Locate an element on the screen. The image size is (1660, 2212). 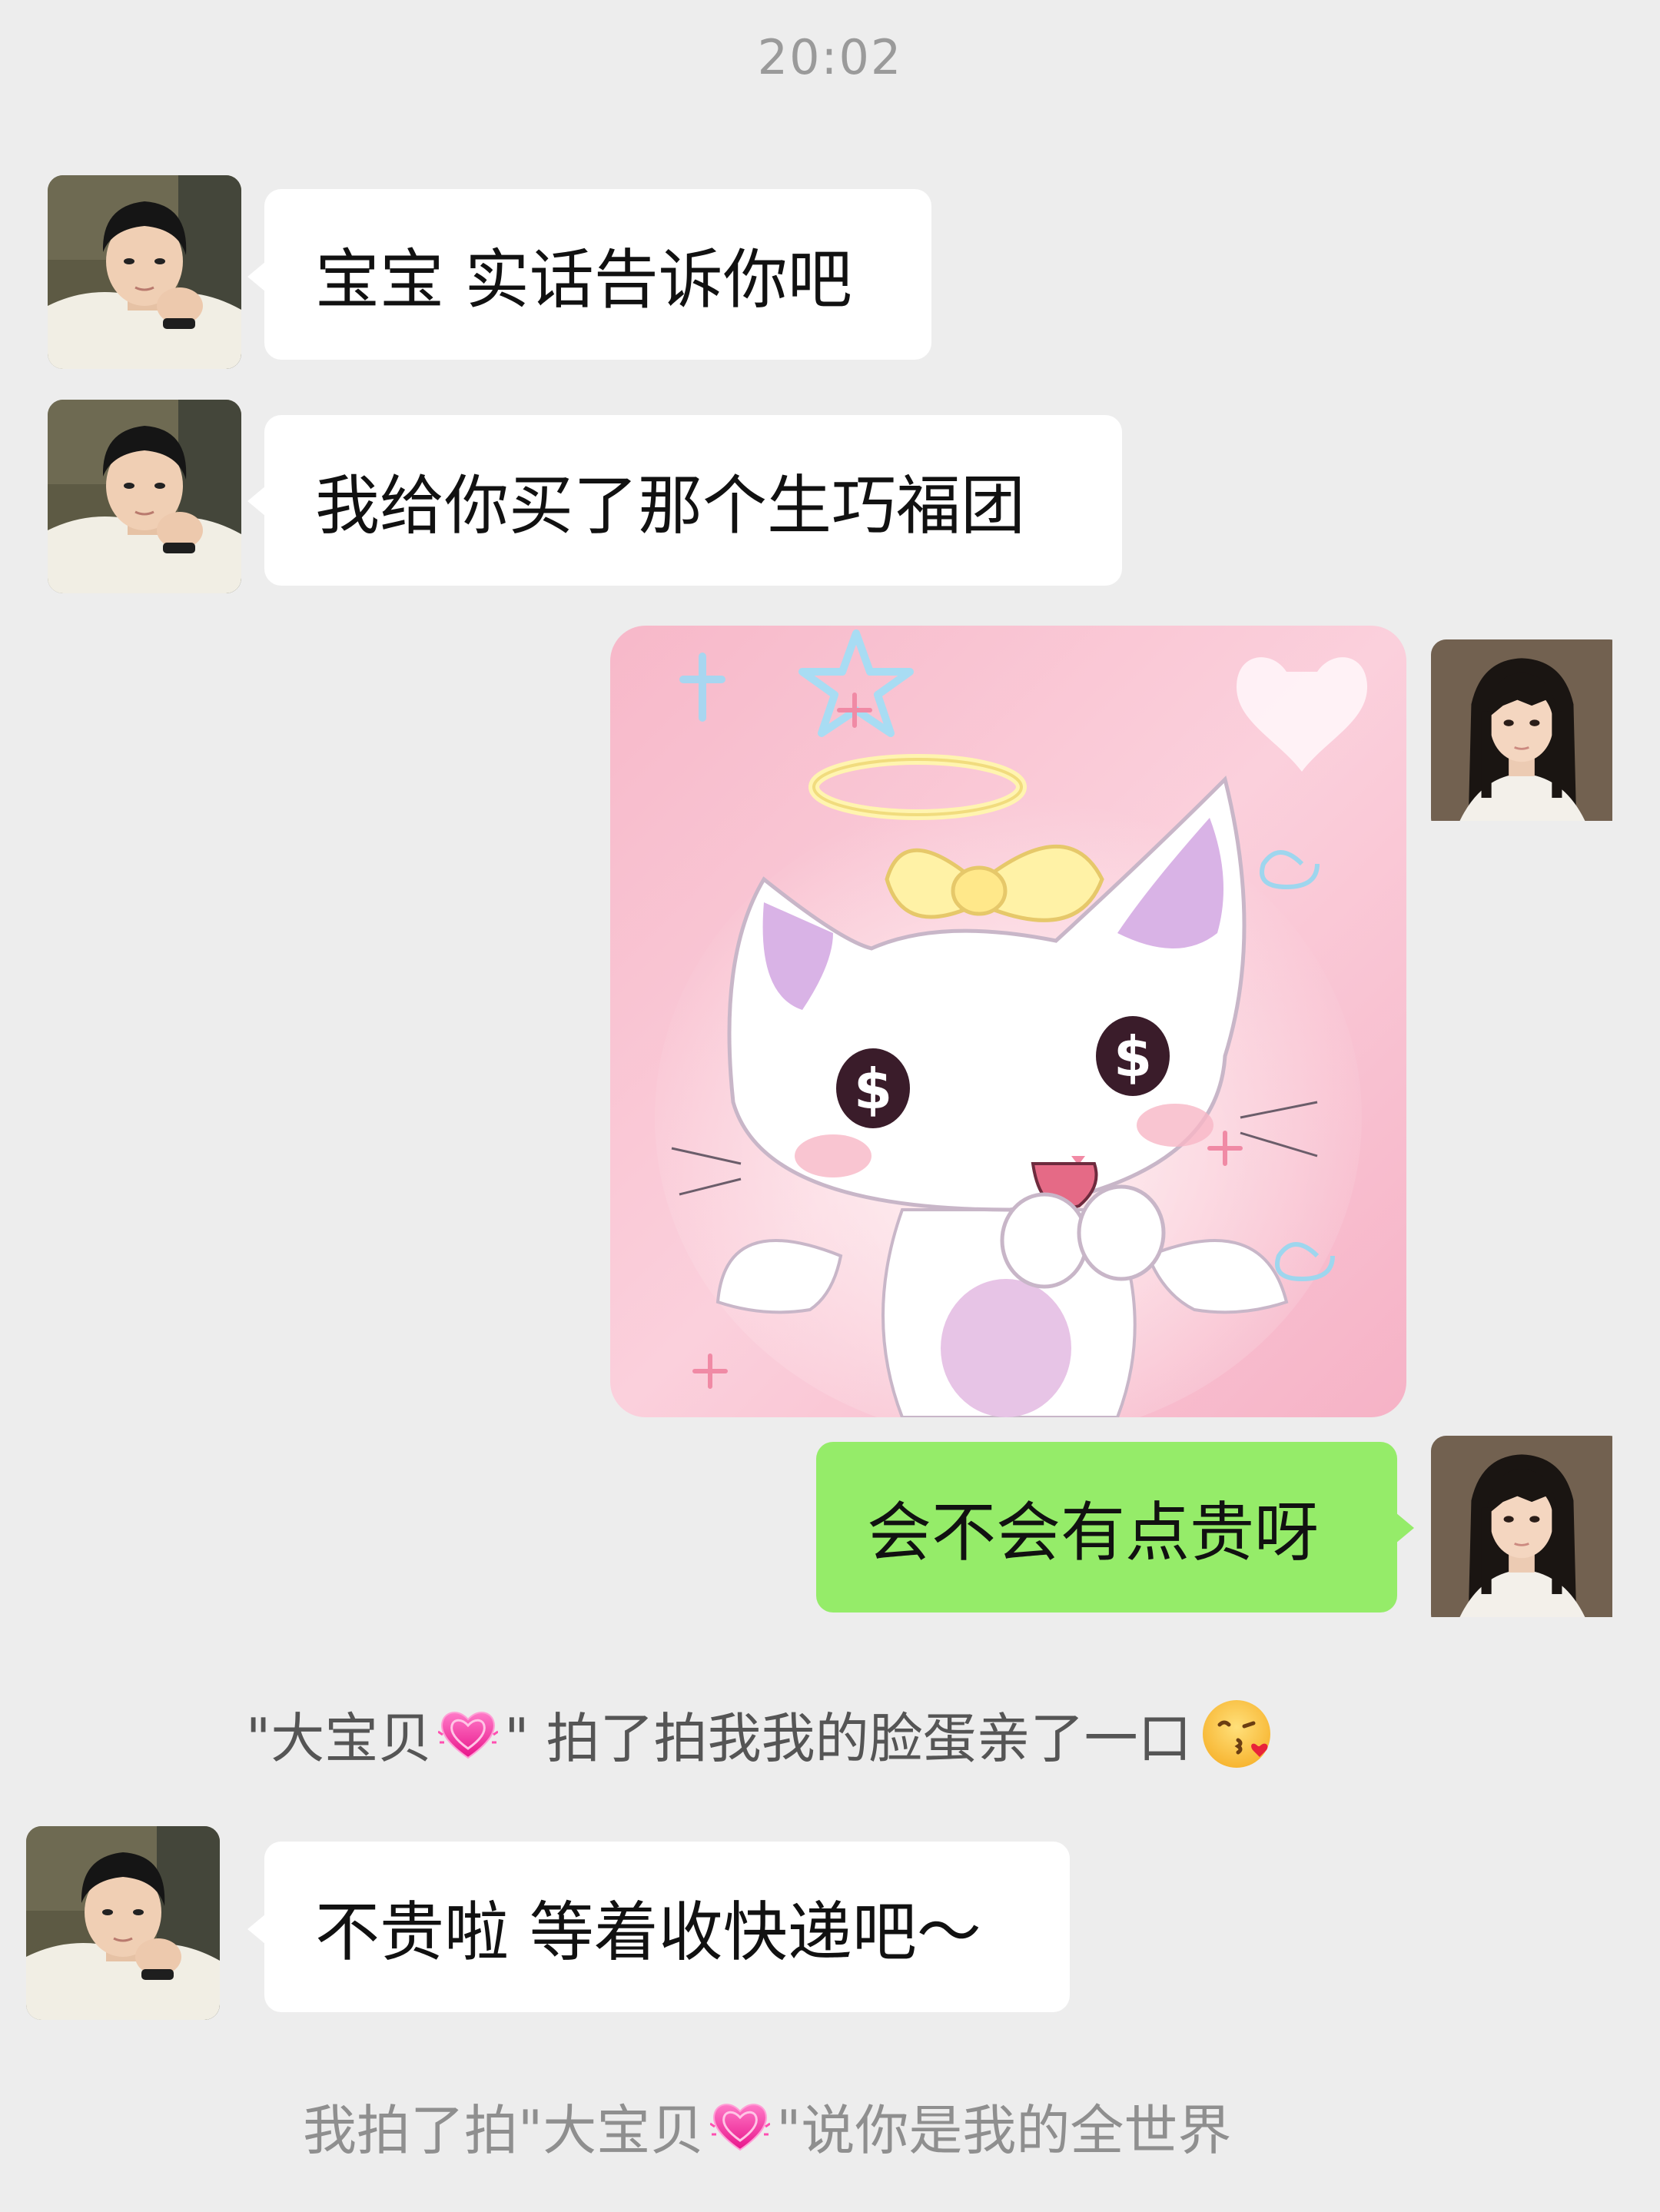
received-message-bubble: 不贵啦 等着收快递吧～ is located at coordinates (667, 1927).